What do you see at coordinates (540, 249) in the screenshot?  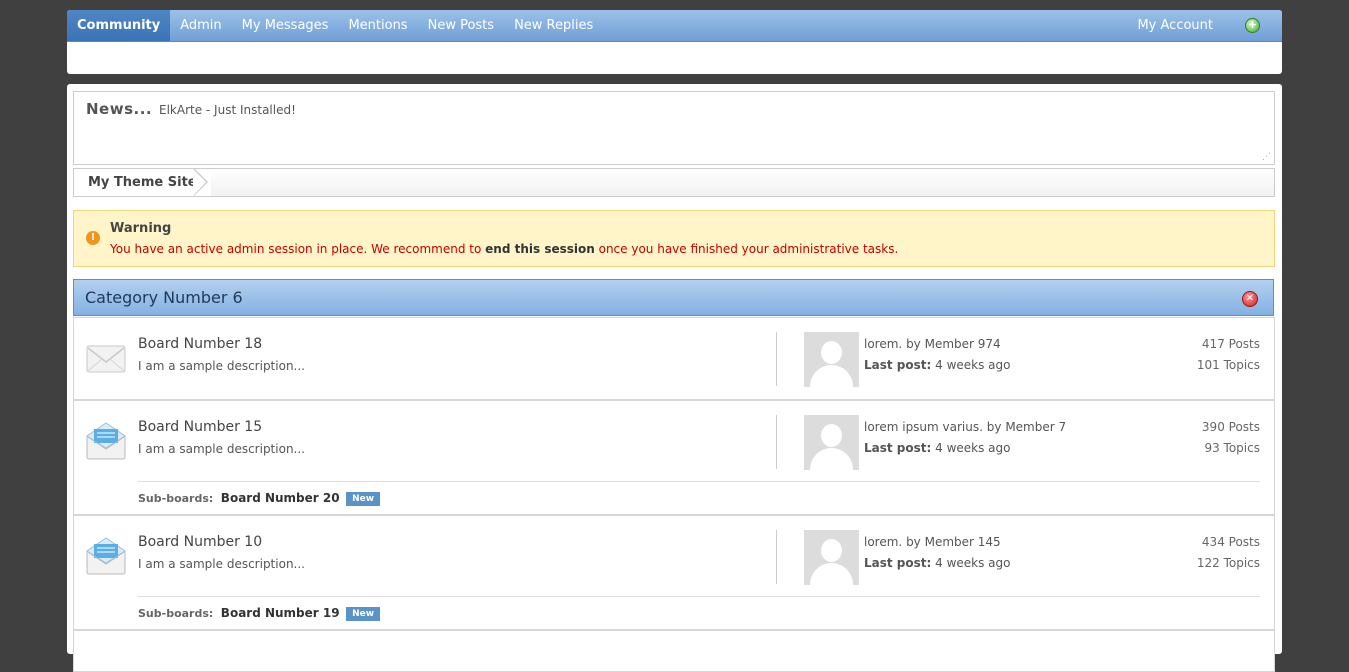 I see `end-session-link: end this session` at bounding box center [540, 249].